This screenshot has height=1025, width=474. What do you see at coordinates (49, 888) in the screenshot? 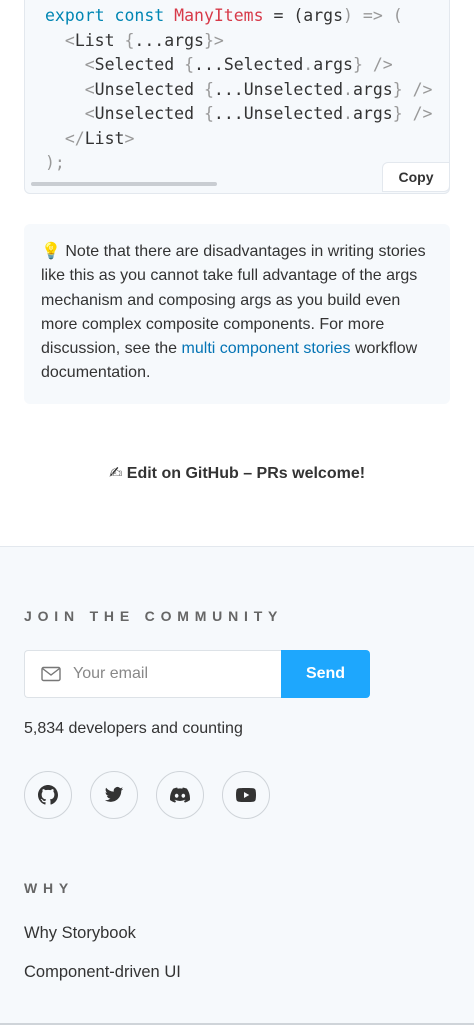
I see `why-heading: WHY` at bounding box center [49, 888].